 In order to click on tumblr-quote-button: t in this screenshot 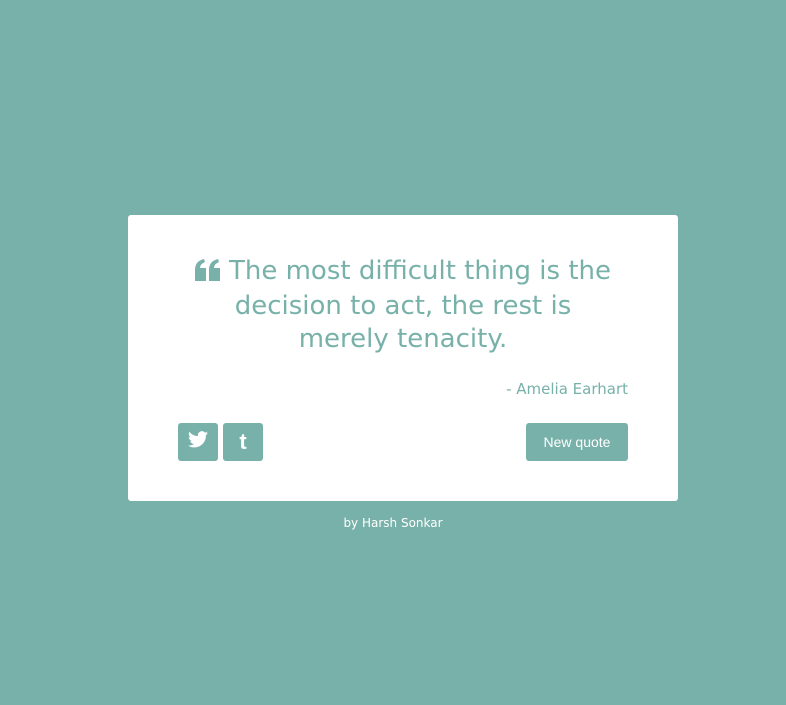, I will do `click(243, 442)`.